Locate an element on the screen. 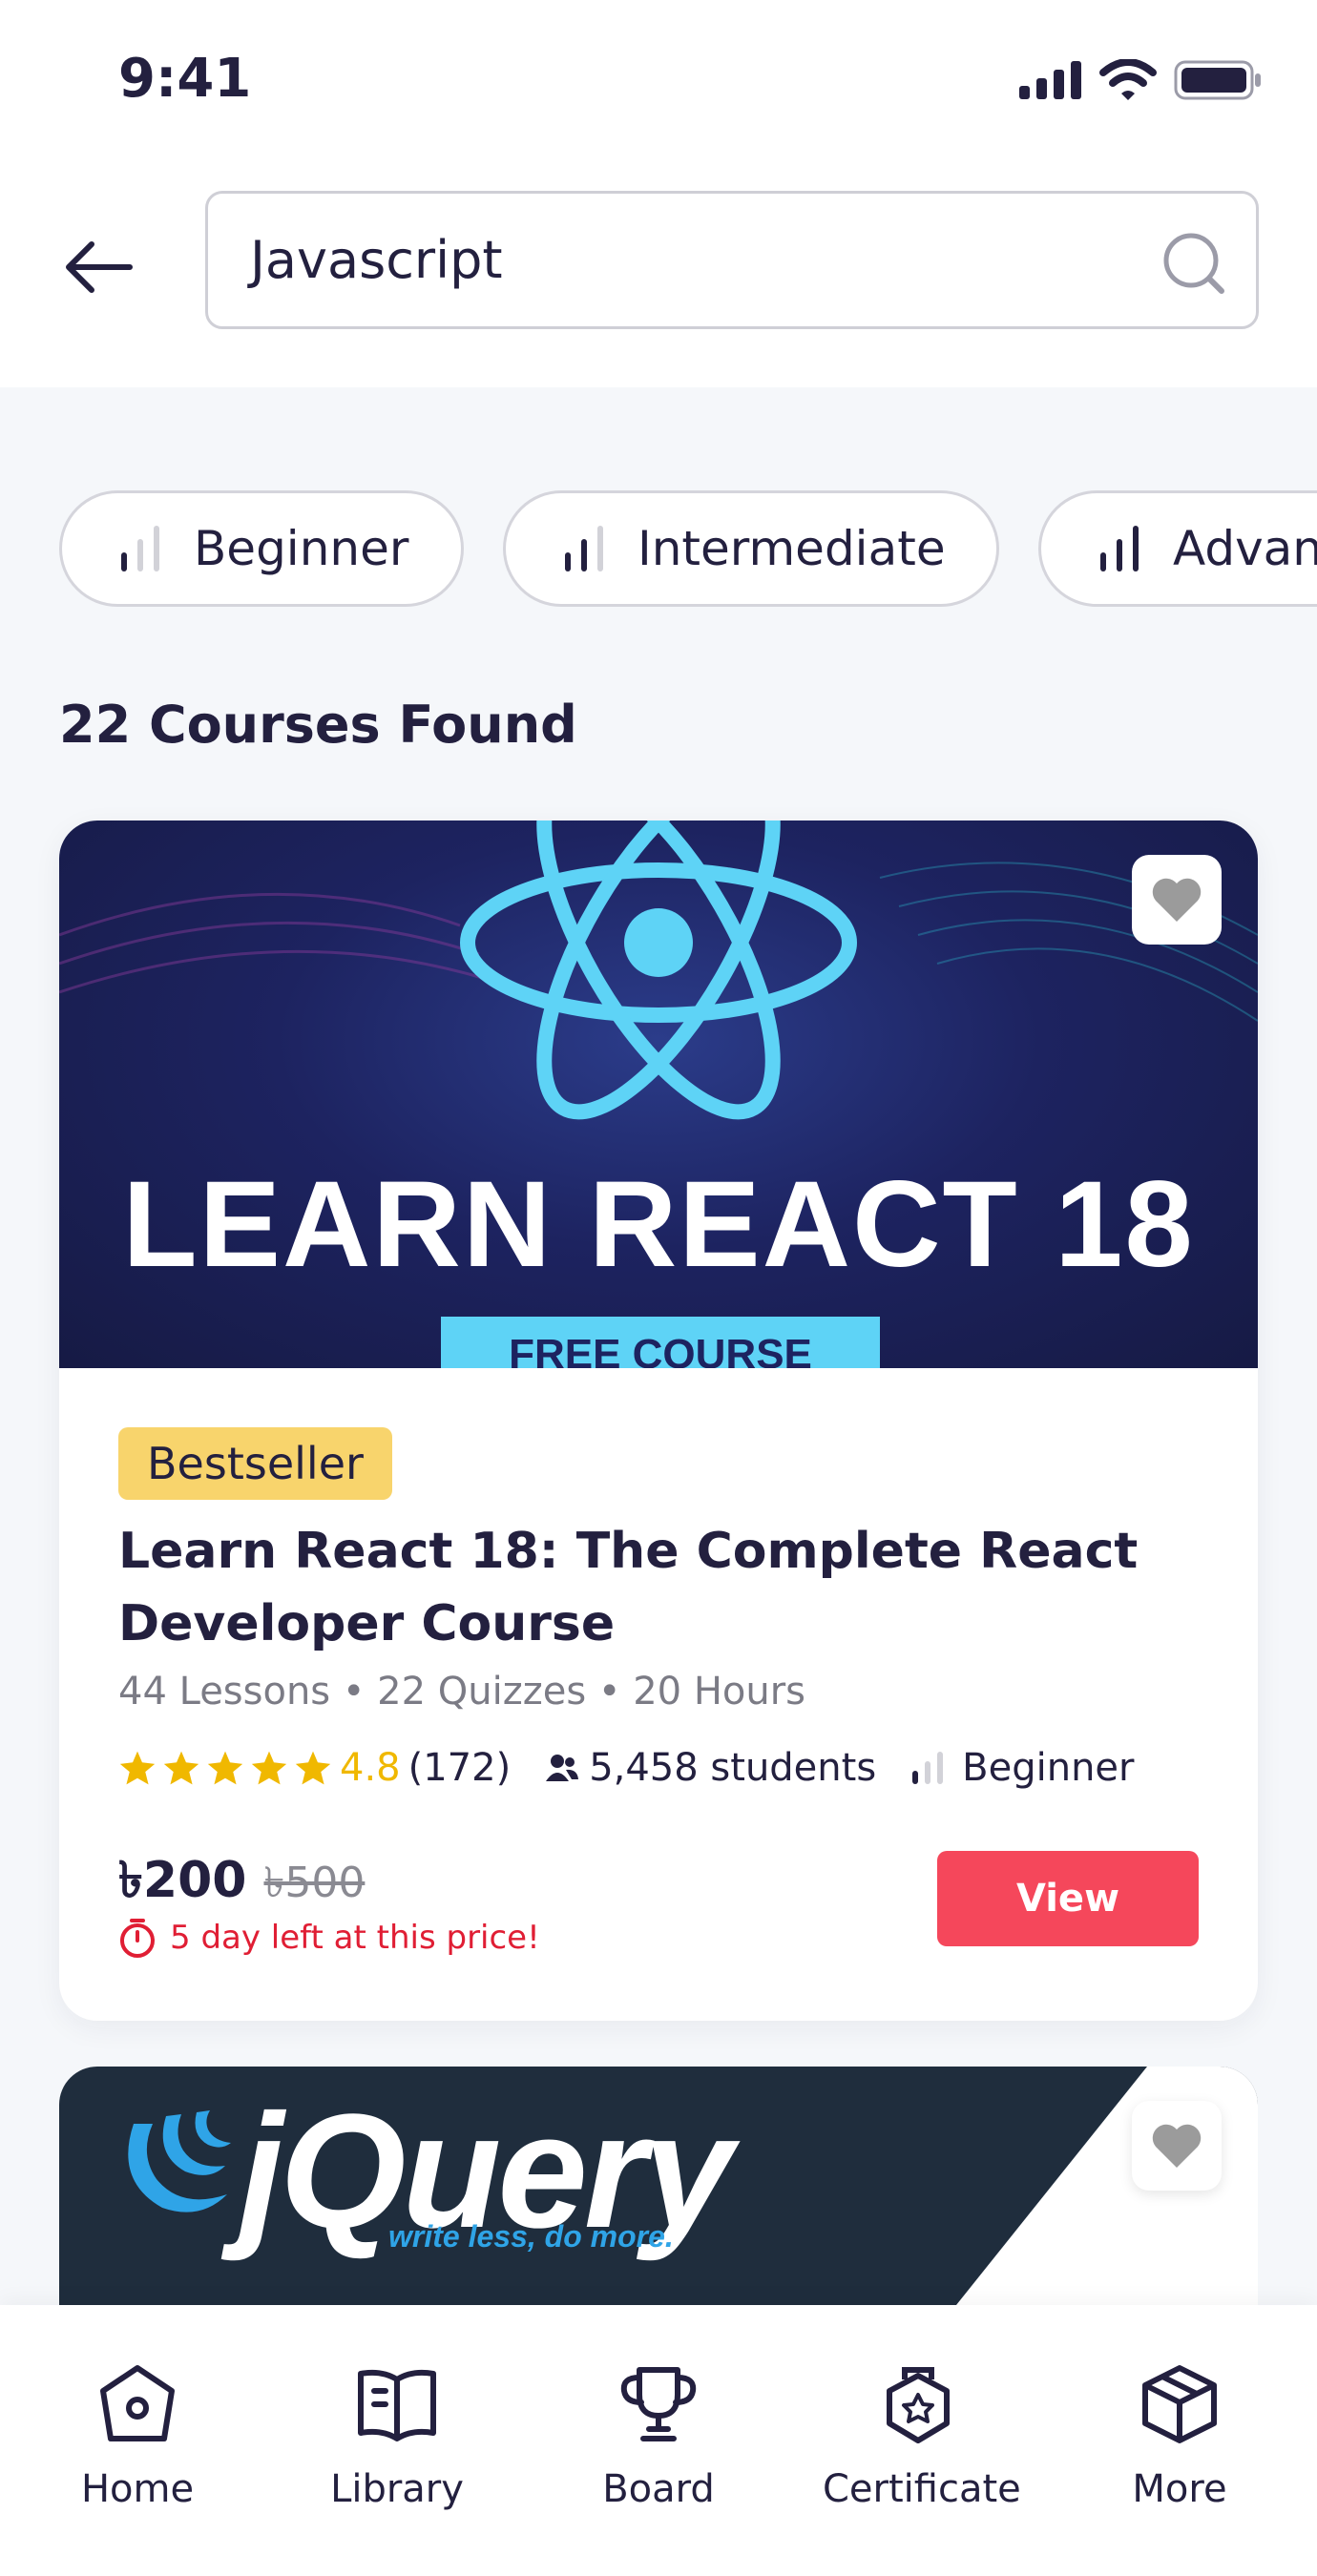 The image size is (1317, 2576). search-input-value: Javascript is located at coordinates (377, 260).